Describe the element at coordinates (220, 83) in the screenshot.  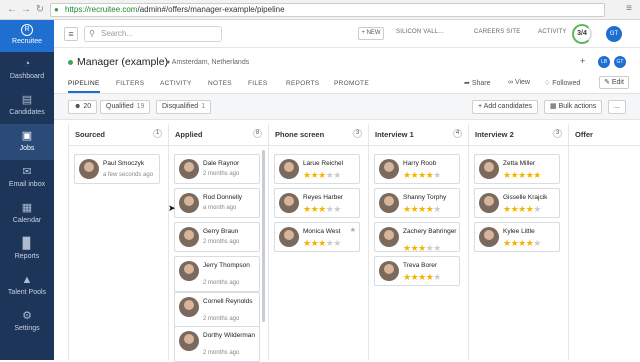
I see `tab-notes: NOTES` at that location.